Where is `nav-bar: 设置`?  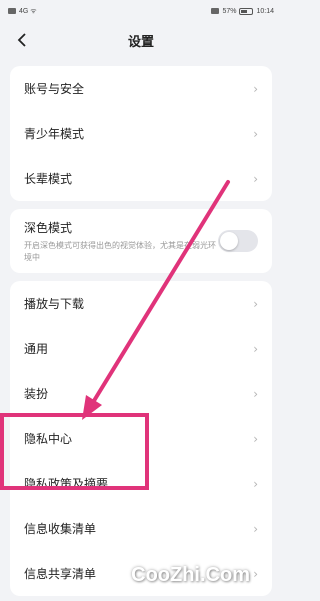 nav-bar: 设置 is located at coordinates (141, 40).